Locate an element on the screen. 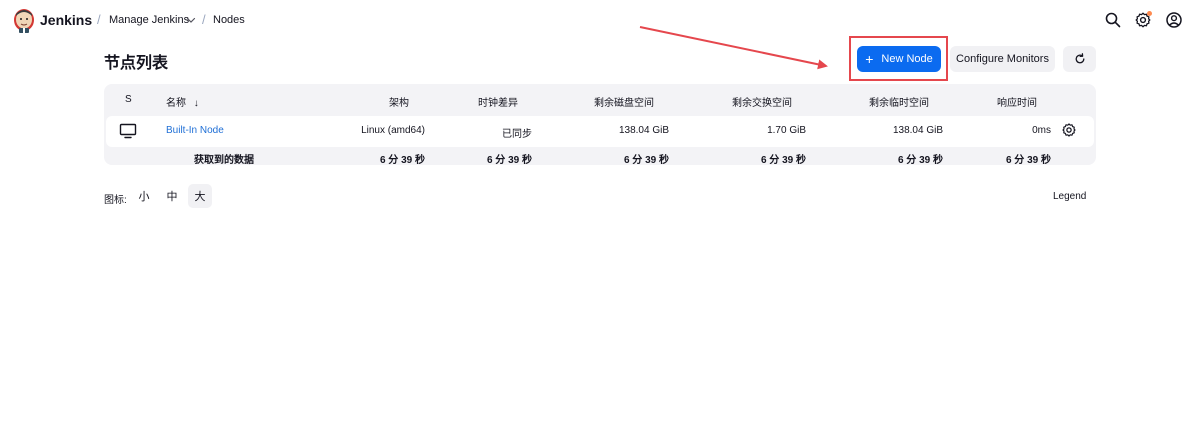 This screenshot has height=427, width=1200. header-swap: 剩余交换空间 is located at coordinates (762, 101).